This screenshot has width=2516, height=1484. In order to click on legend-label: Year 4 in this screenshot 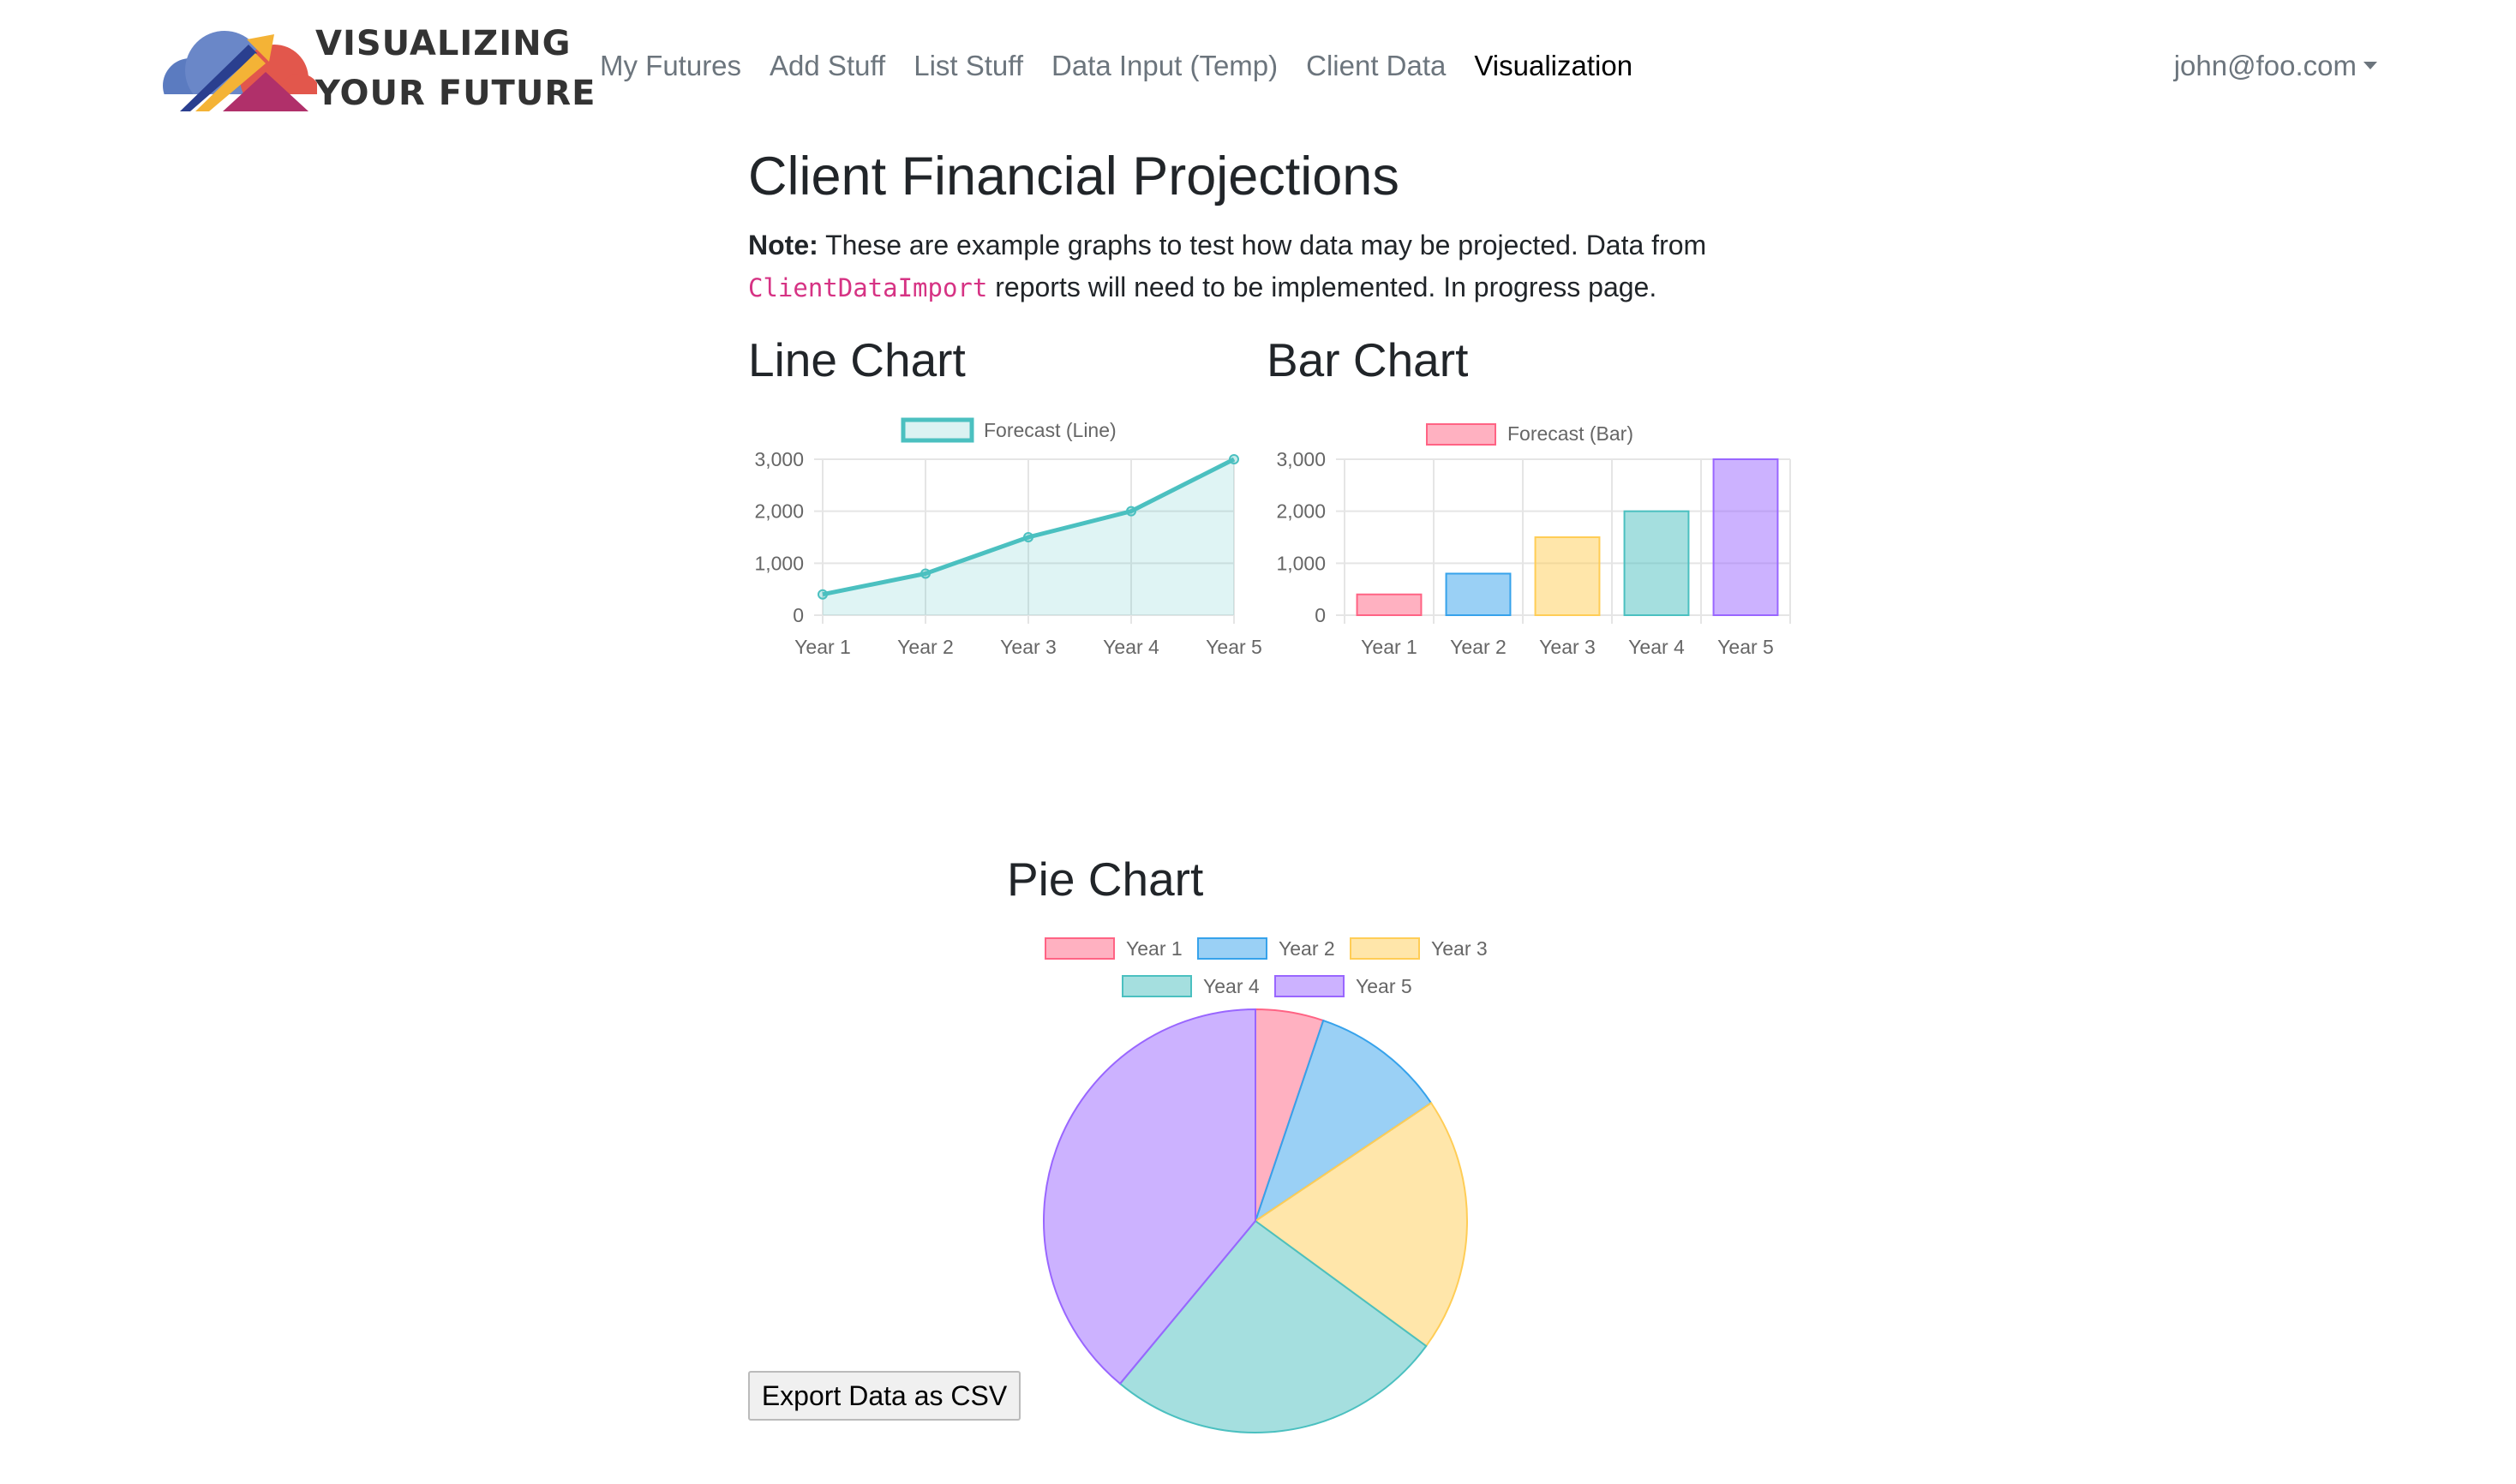, I will do `click(1232, 986)`.